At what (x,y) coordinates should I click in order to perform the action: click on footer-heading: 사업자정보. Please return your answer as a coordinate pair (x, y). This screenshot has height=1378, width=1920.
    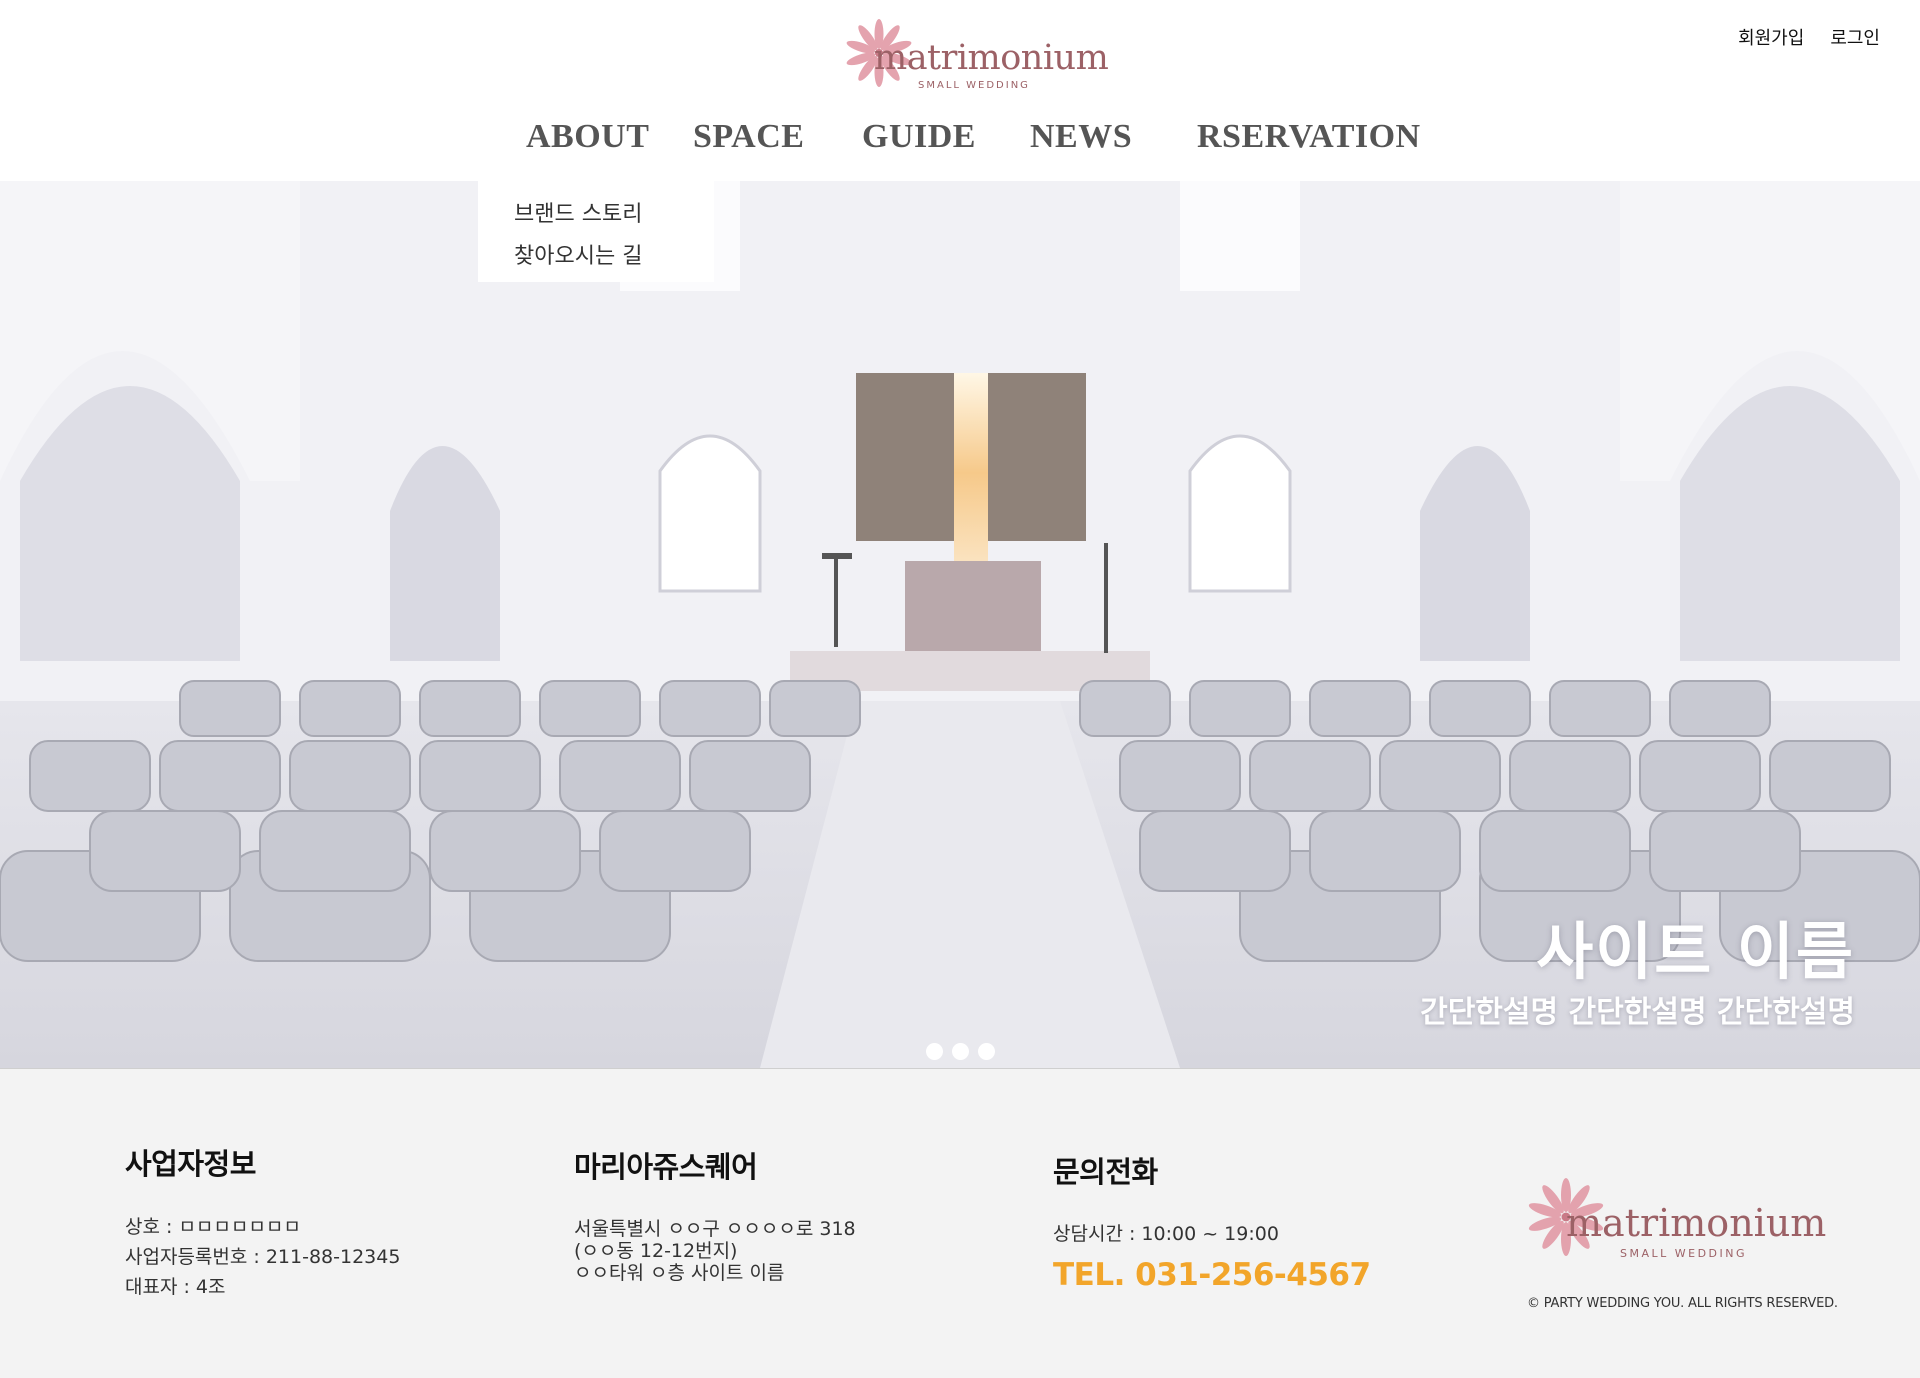
    Looking at the image, I should click on (190, 1164).